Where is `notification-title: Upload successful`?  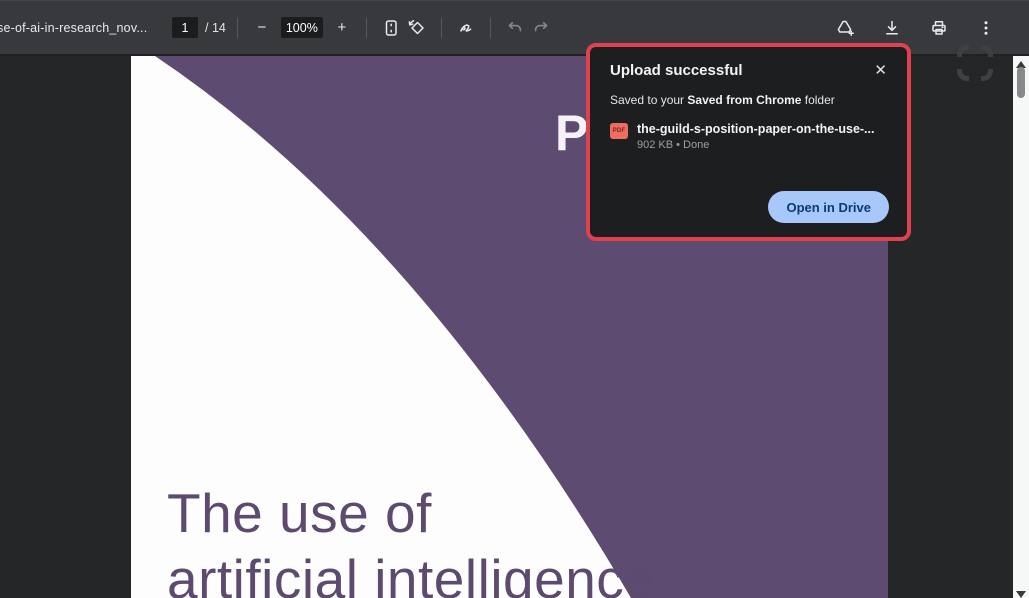
notification-title: Upload successful is located at coordinates (676, 70).